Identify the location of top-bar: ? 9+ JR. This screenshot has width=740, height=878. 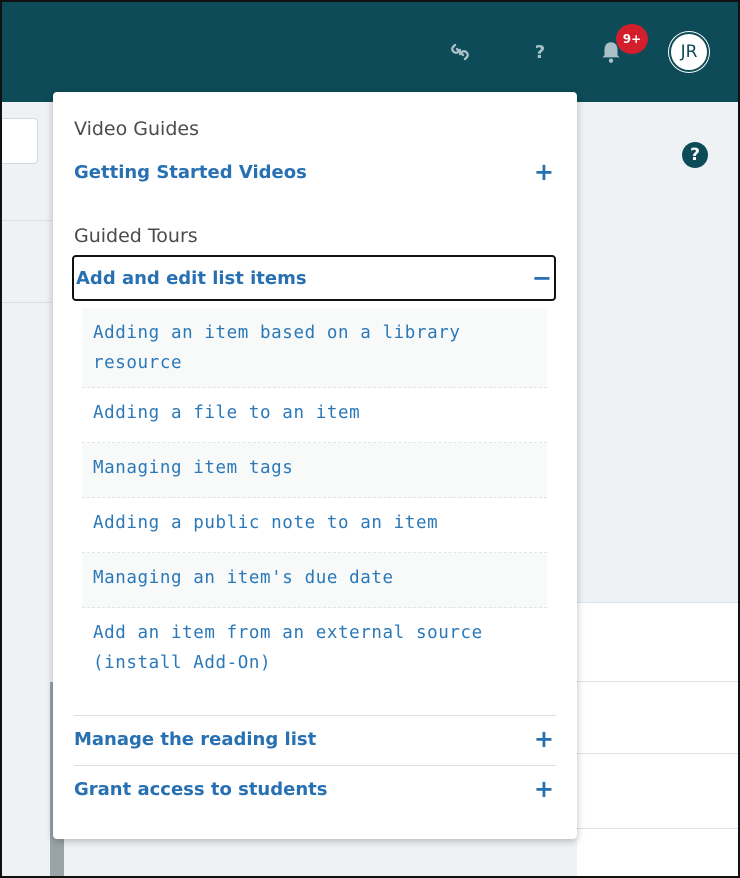
(370, 52).